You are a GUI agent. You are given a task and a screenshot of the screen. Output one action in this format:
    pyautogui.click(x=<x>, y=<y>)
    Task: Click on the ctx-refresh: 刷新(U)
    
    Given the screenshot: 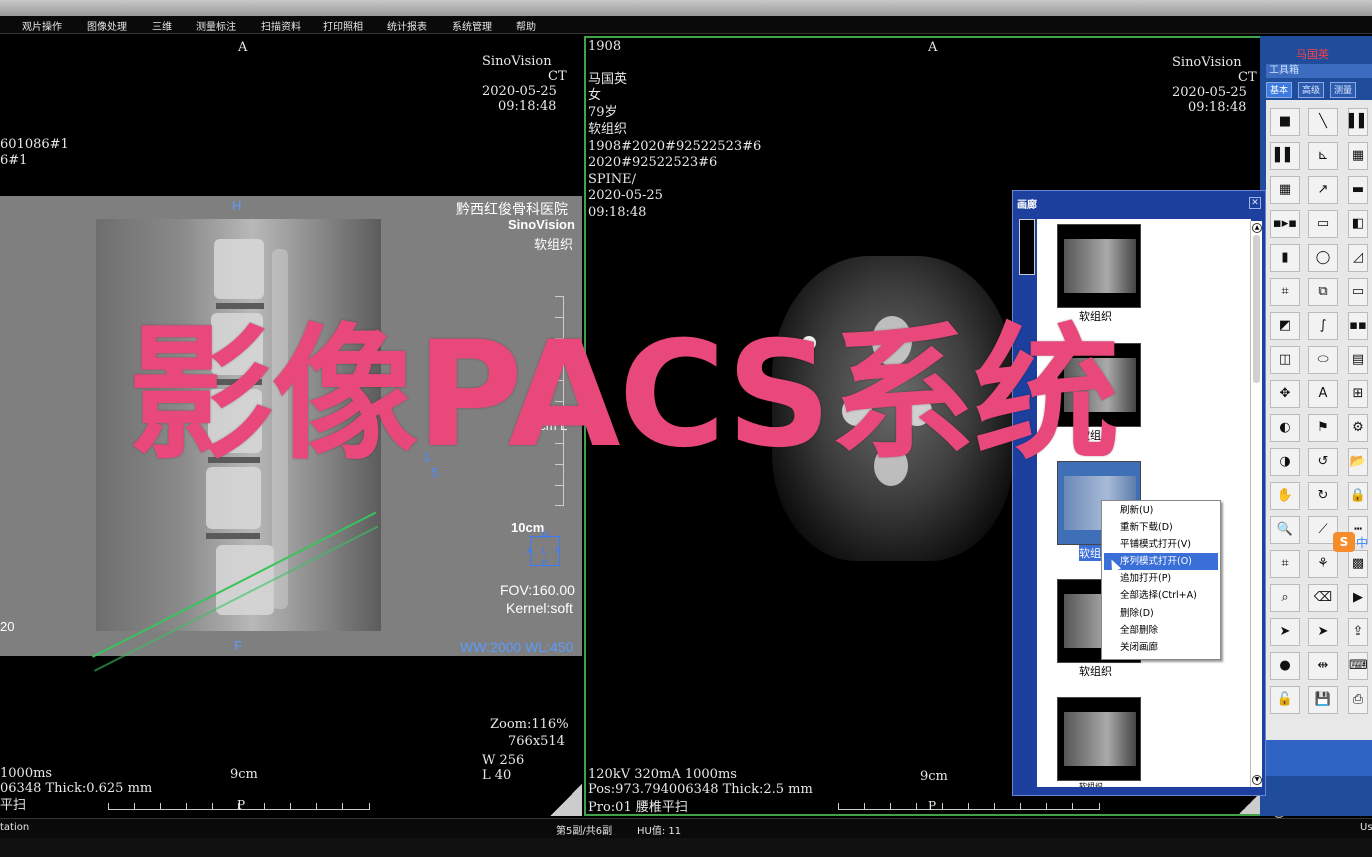 What is the action you would take?
    pyautogui.click(x=1161, y=510)
    